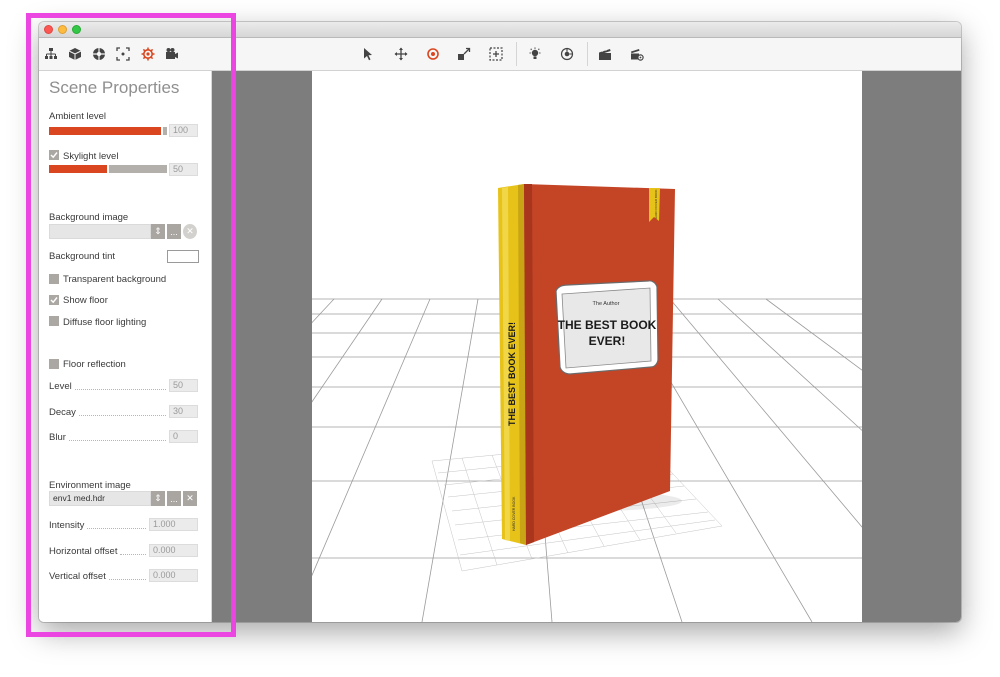 Image resolution: width=1000 pixels, height=677 pixels. I want to click on diffuse-floor-lighting-label: Diffuse floor lighting, so click(105, 322).